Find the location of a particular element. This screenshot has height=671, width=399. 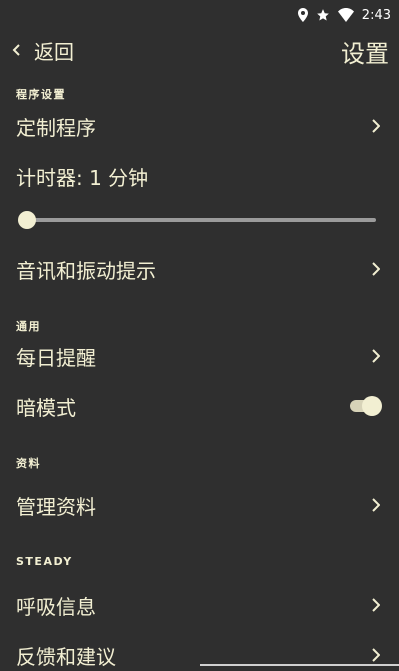

dark-mode-toggle is located at coordinates (366, 406).